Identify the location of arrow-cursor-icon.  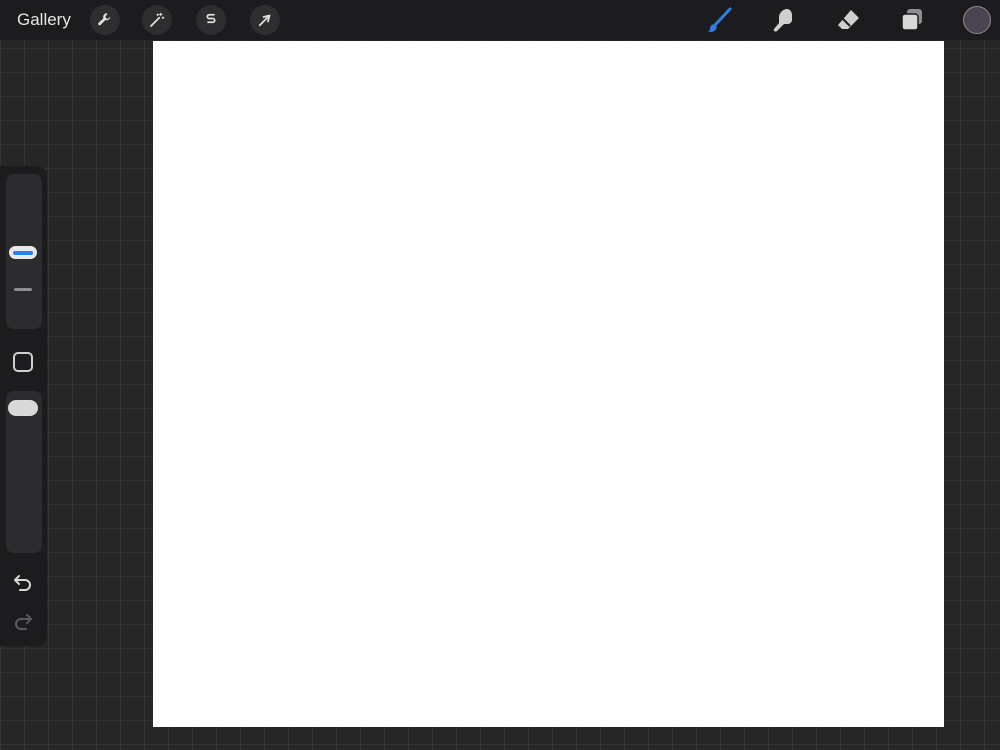
(264, 20).